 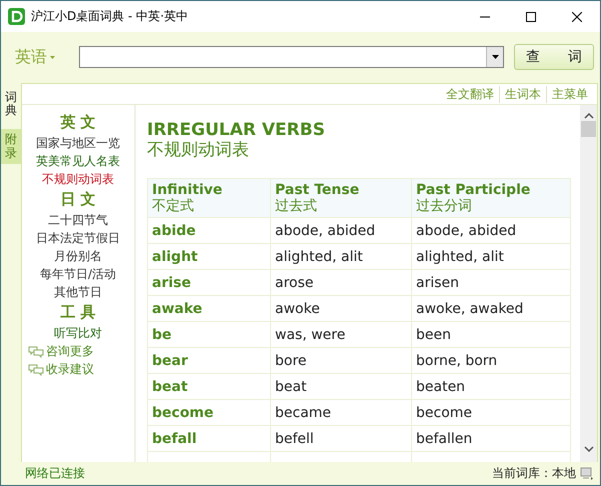 What do you see at coordinates (577, 17) in the screenshot?
I see `close-icon` at bounding box center [577, 17].